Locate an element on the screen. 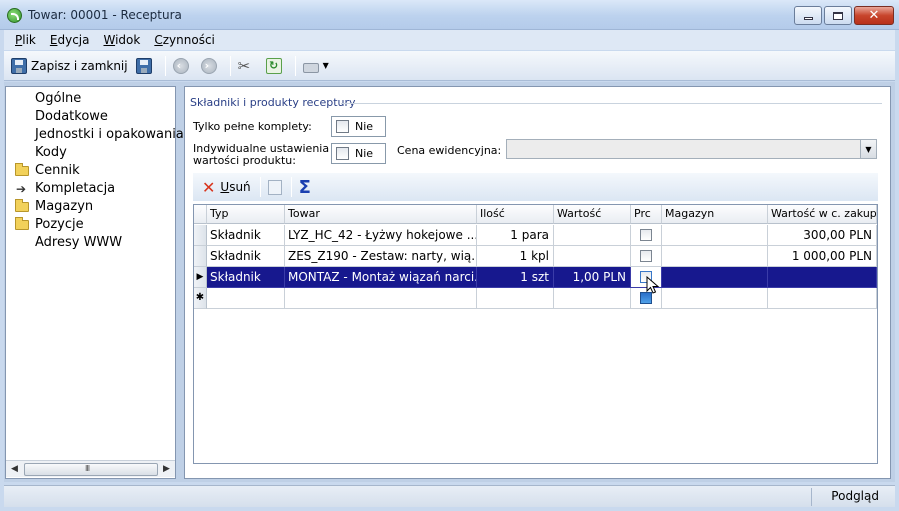 Image resolution: width=899 pixels, height=511 pixels. mouse-cursor-icon is located at coordinates (653, 285).